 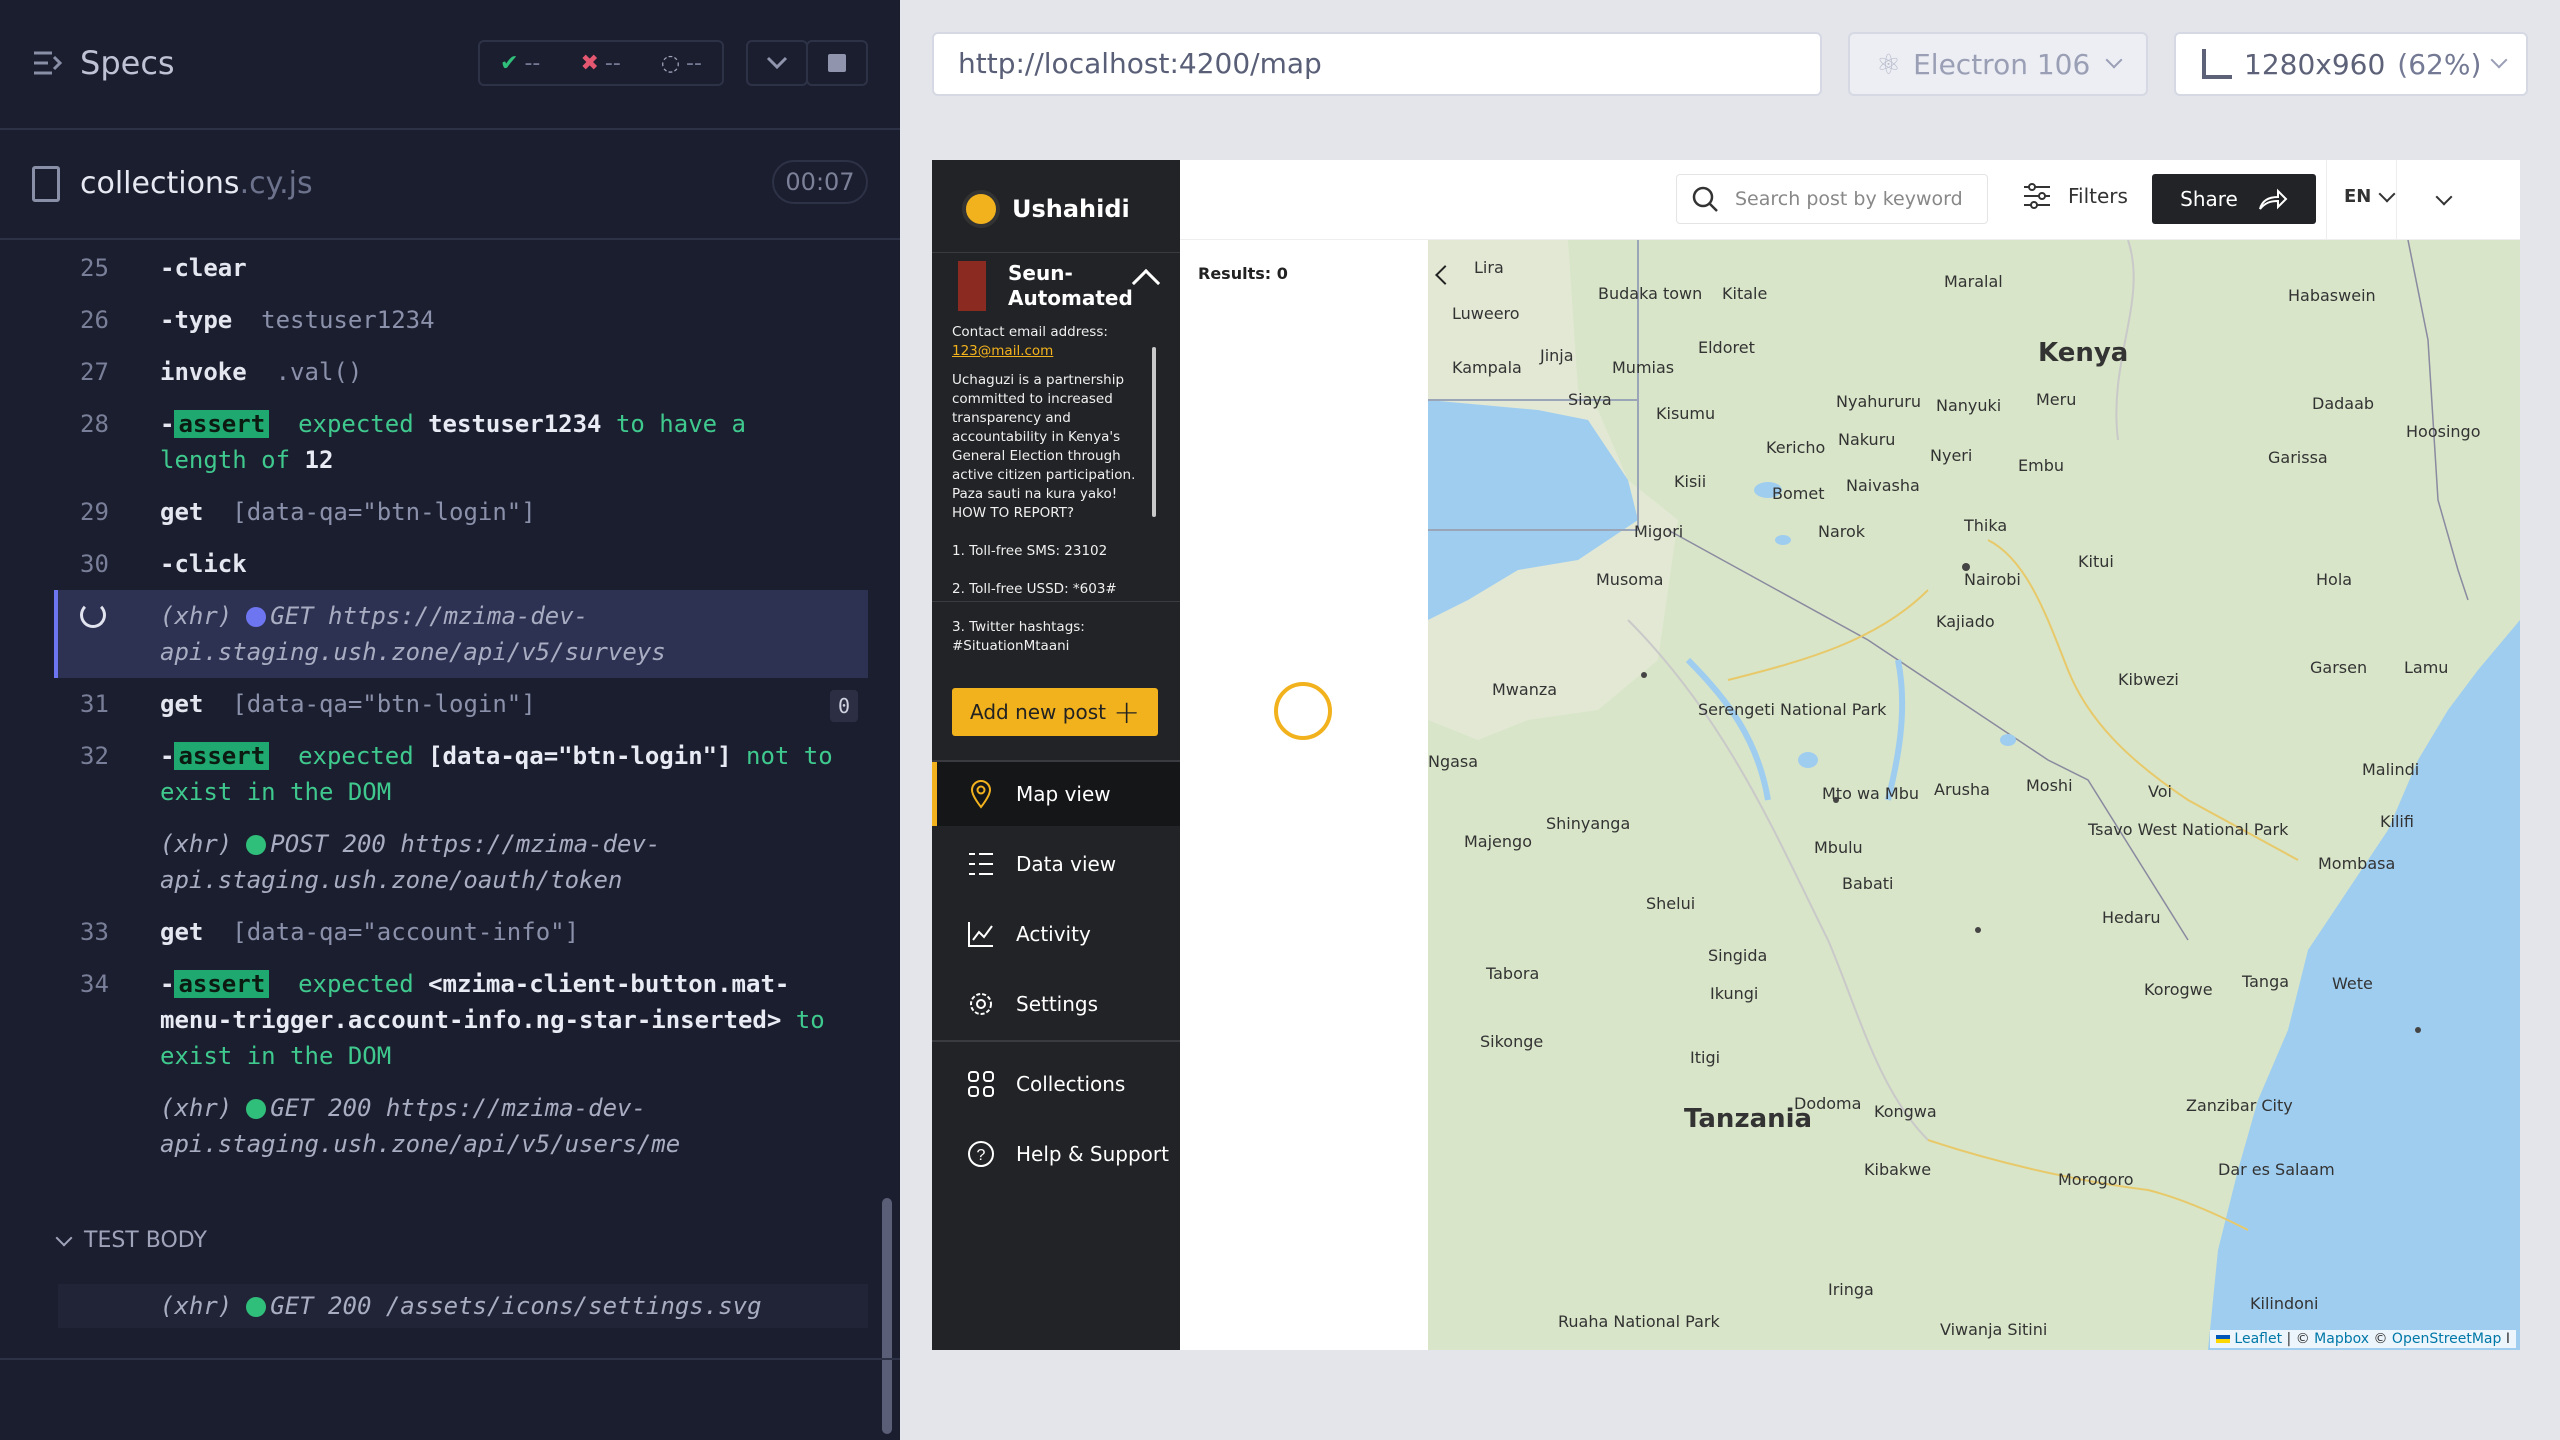 I want to click on line-number: 29, so click(x=94, y=512).